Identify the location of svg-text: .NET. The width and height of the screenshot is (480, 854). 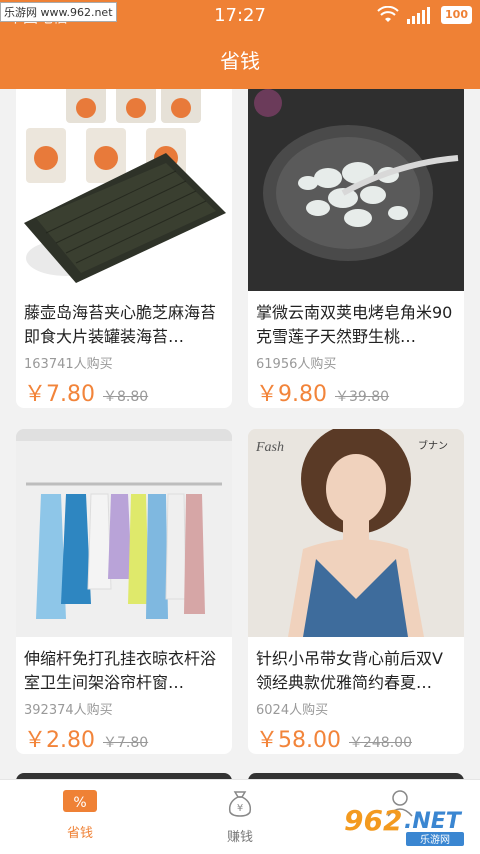
(433, 821).